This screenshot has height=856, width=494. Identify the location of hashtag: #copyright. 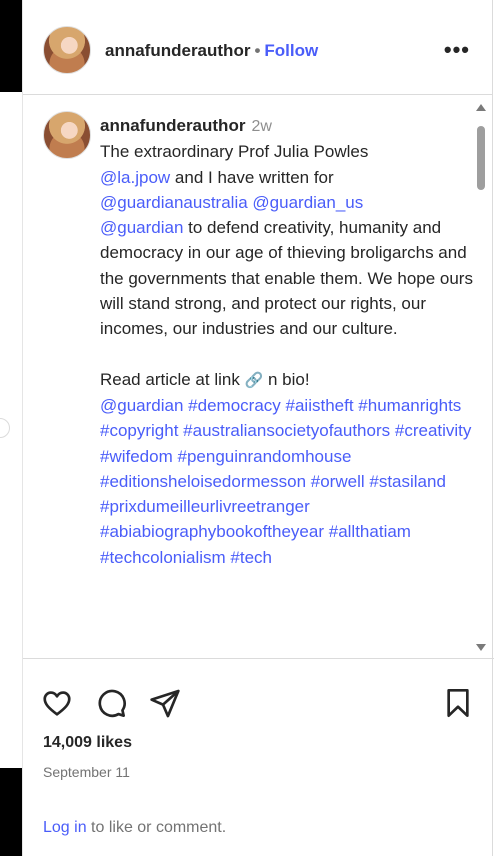
(139, 430).